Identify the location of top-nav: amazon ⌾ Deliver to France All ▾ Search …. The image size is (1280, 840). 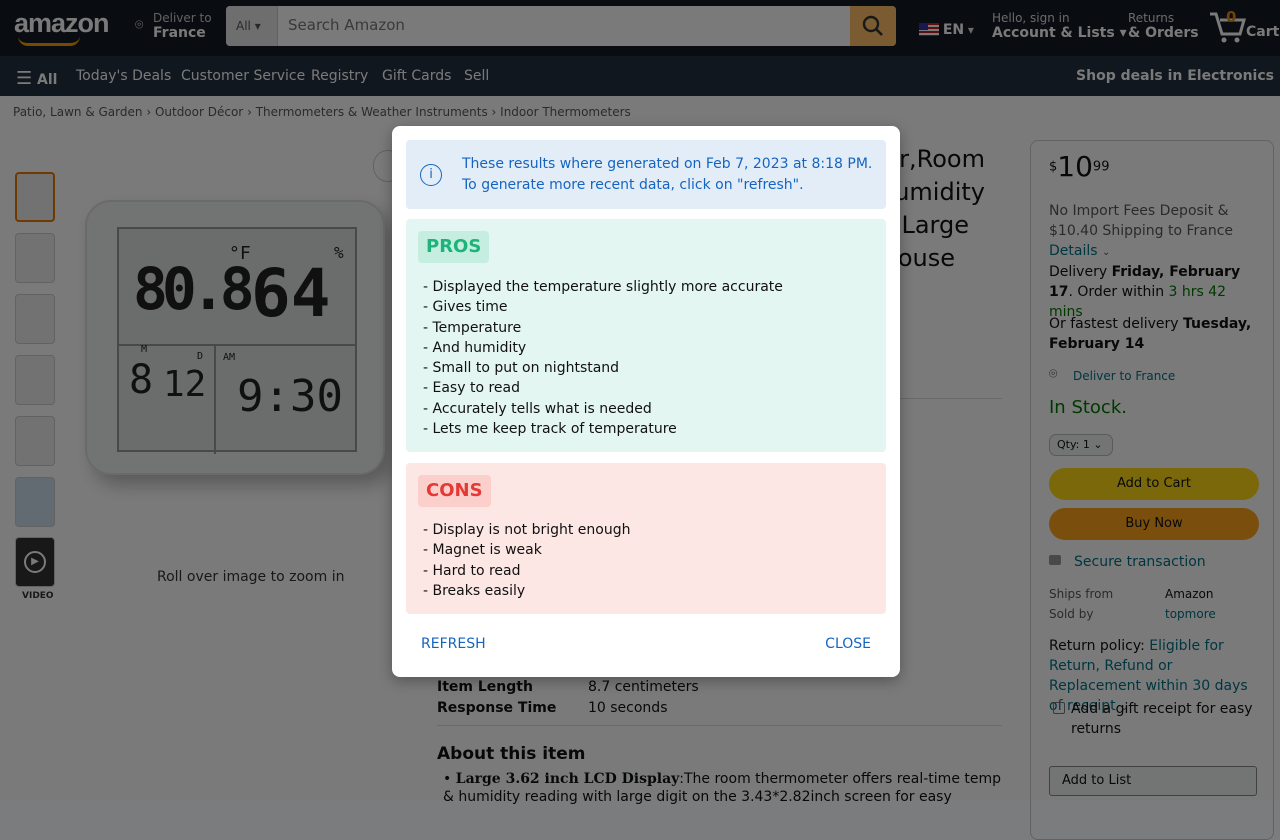
(640, 28).